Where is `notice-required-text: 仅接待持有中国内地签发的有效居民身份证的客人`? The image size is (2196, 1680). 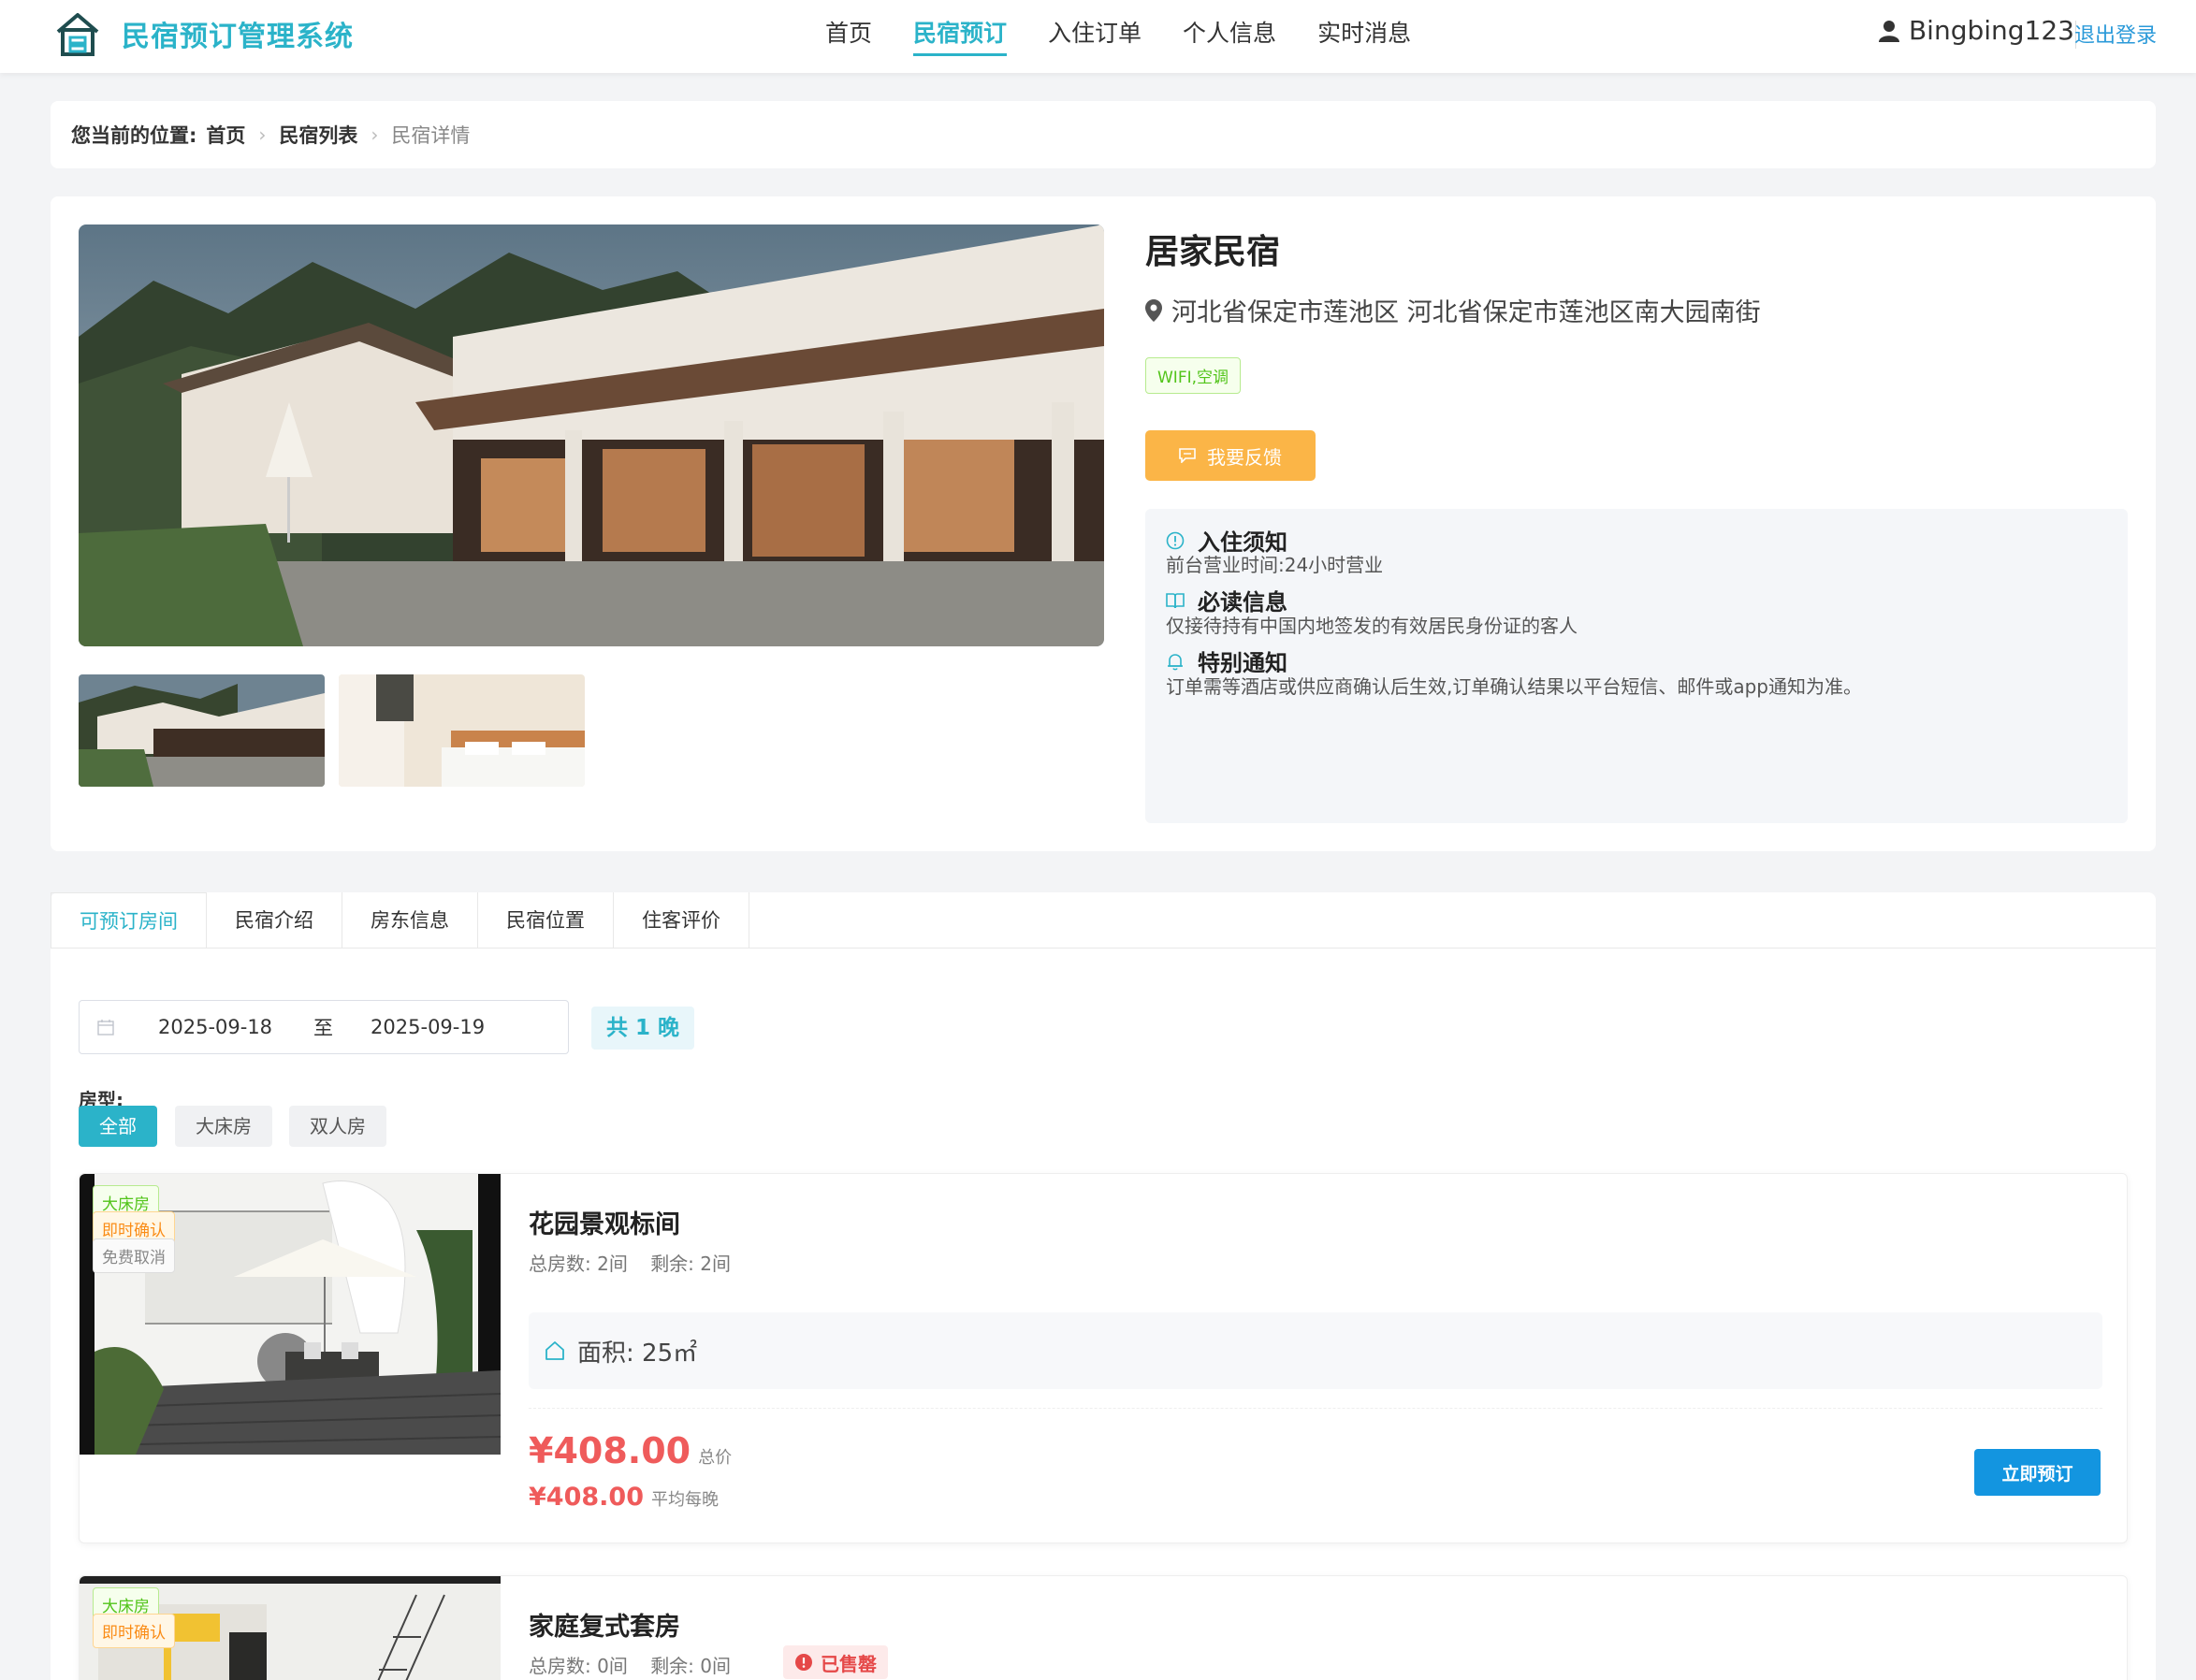 notice-required-text: 仅接待持有中国内地签发的有效居民身份证的客人 is located at coordinates (1372, 626).